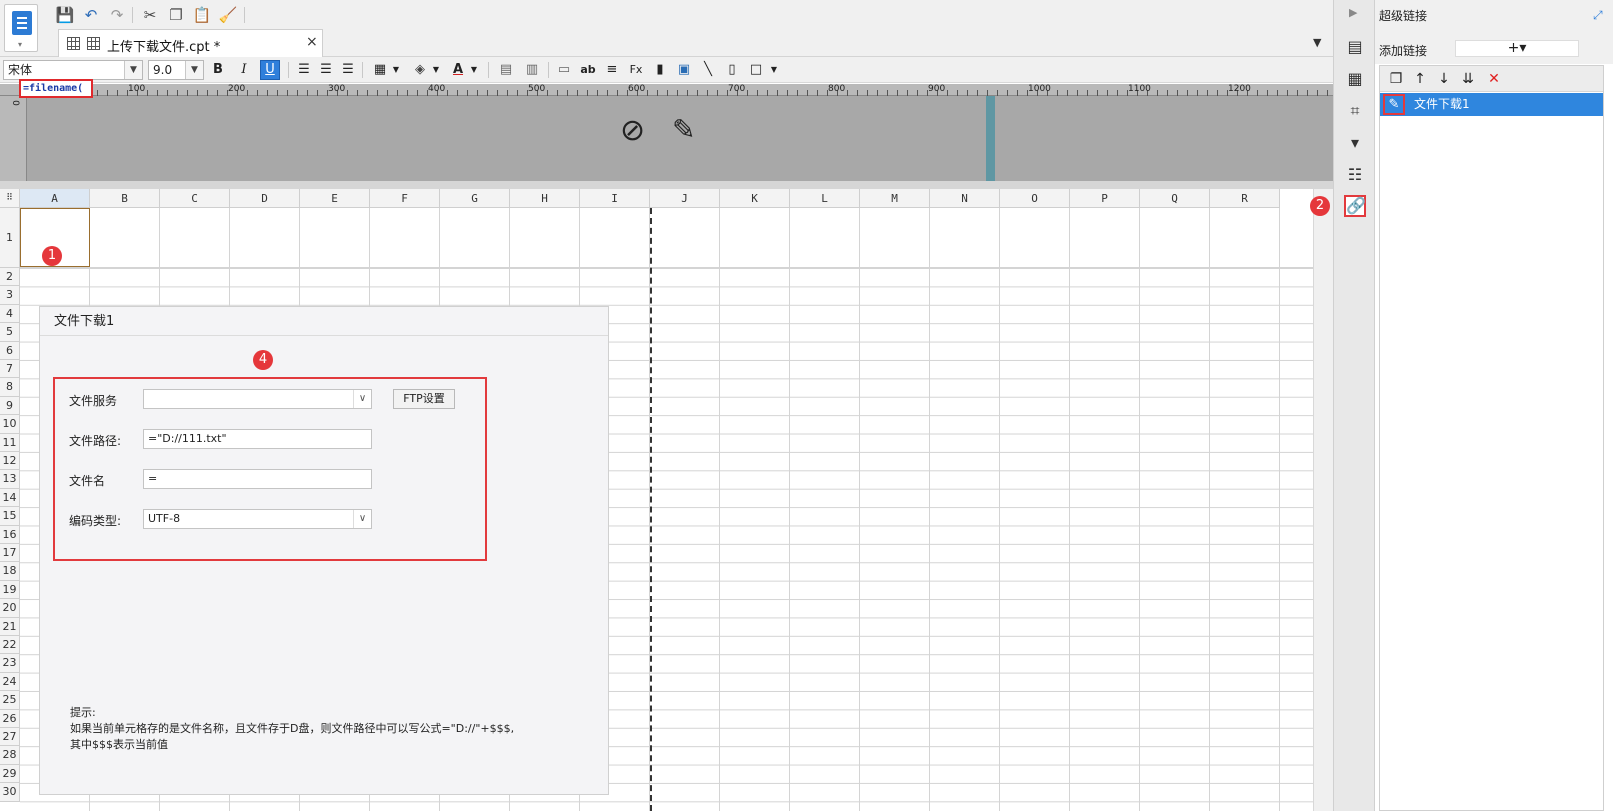 The image size is (1613, 811). What do you see at coordinates (10, 479) in the screenshot?
I see `row-header: 13` at bounding box center [10, 479].